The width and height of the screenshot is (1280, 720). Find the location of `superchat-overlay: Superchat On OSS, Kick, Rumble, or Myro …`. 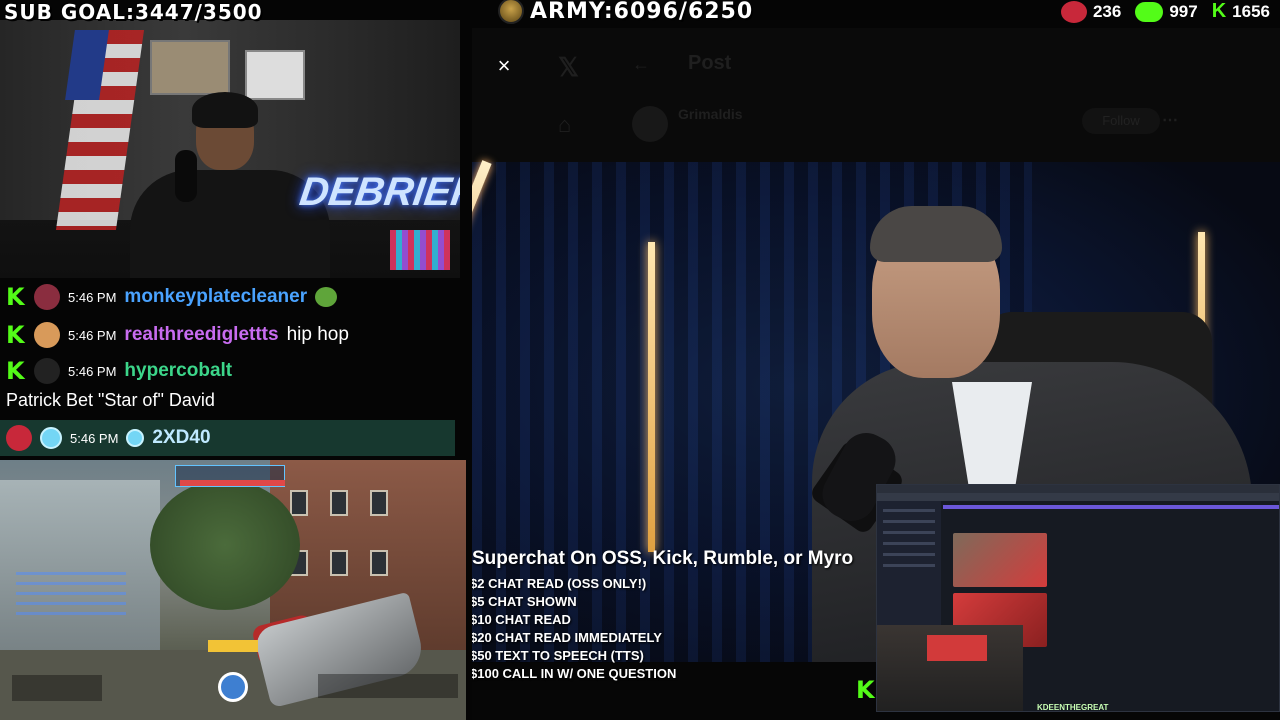

superchat-overlay: Superchat On OSS, Kick, Rumble, or Myro … is located at coordinates (687, 615).